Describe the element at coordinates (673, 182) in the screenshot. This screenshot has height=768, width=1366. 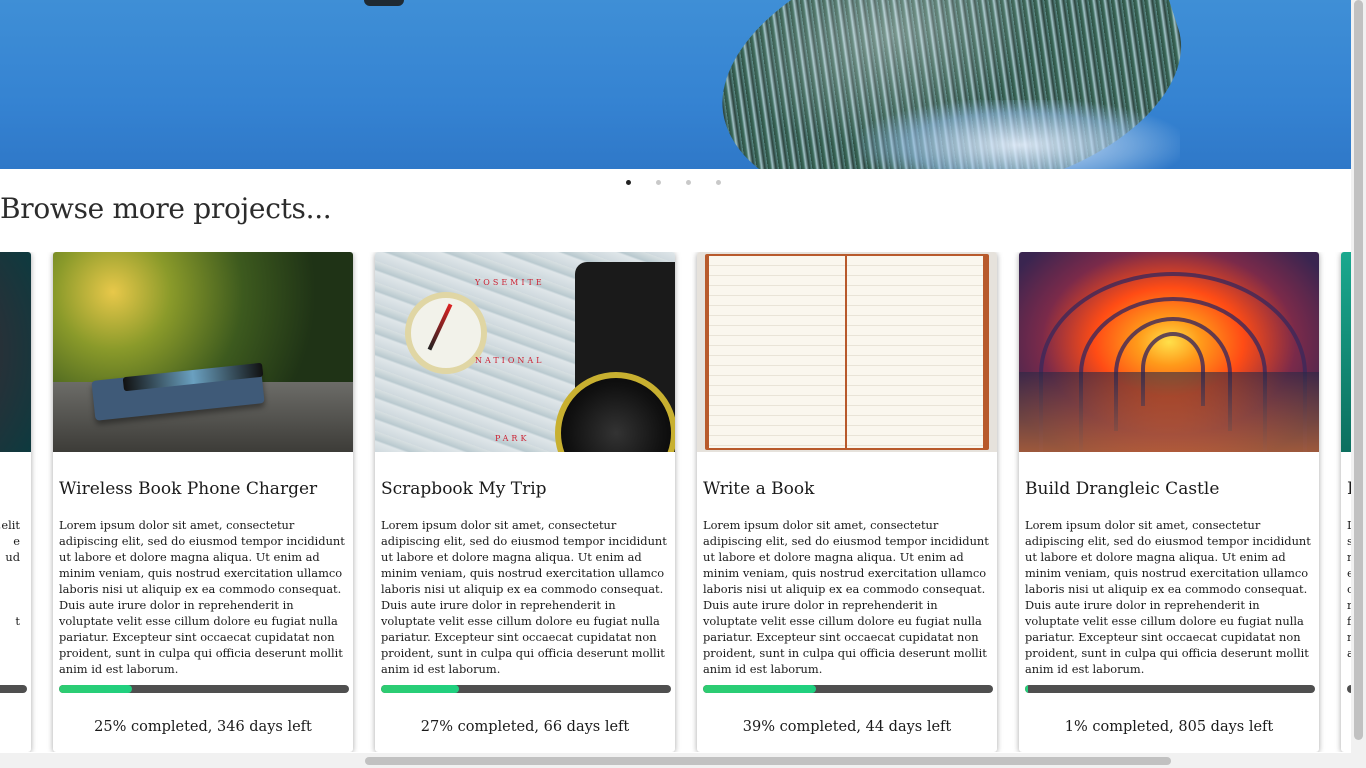
I see `carousel-indicators` at that location.